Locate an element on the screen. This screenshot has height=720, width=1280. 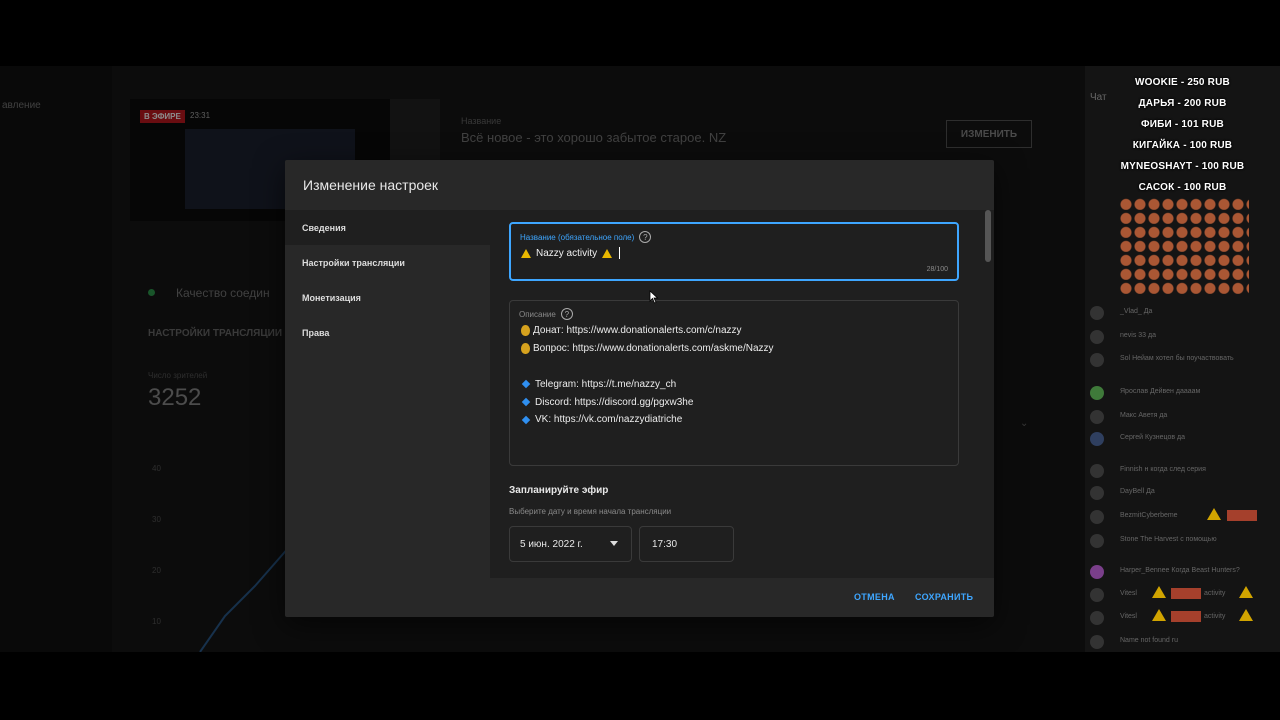
donation-entry: КИГАЙКА - 100 RUB is located at coordinates (1182, 145).